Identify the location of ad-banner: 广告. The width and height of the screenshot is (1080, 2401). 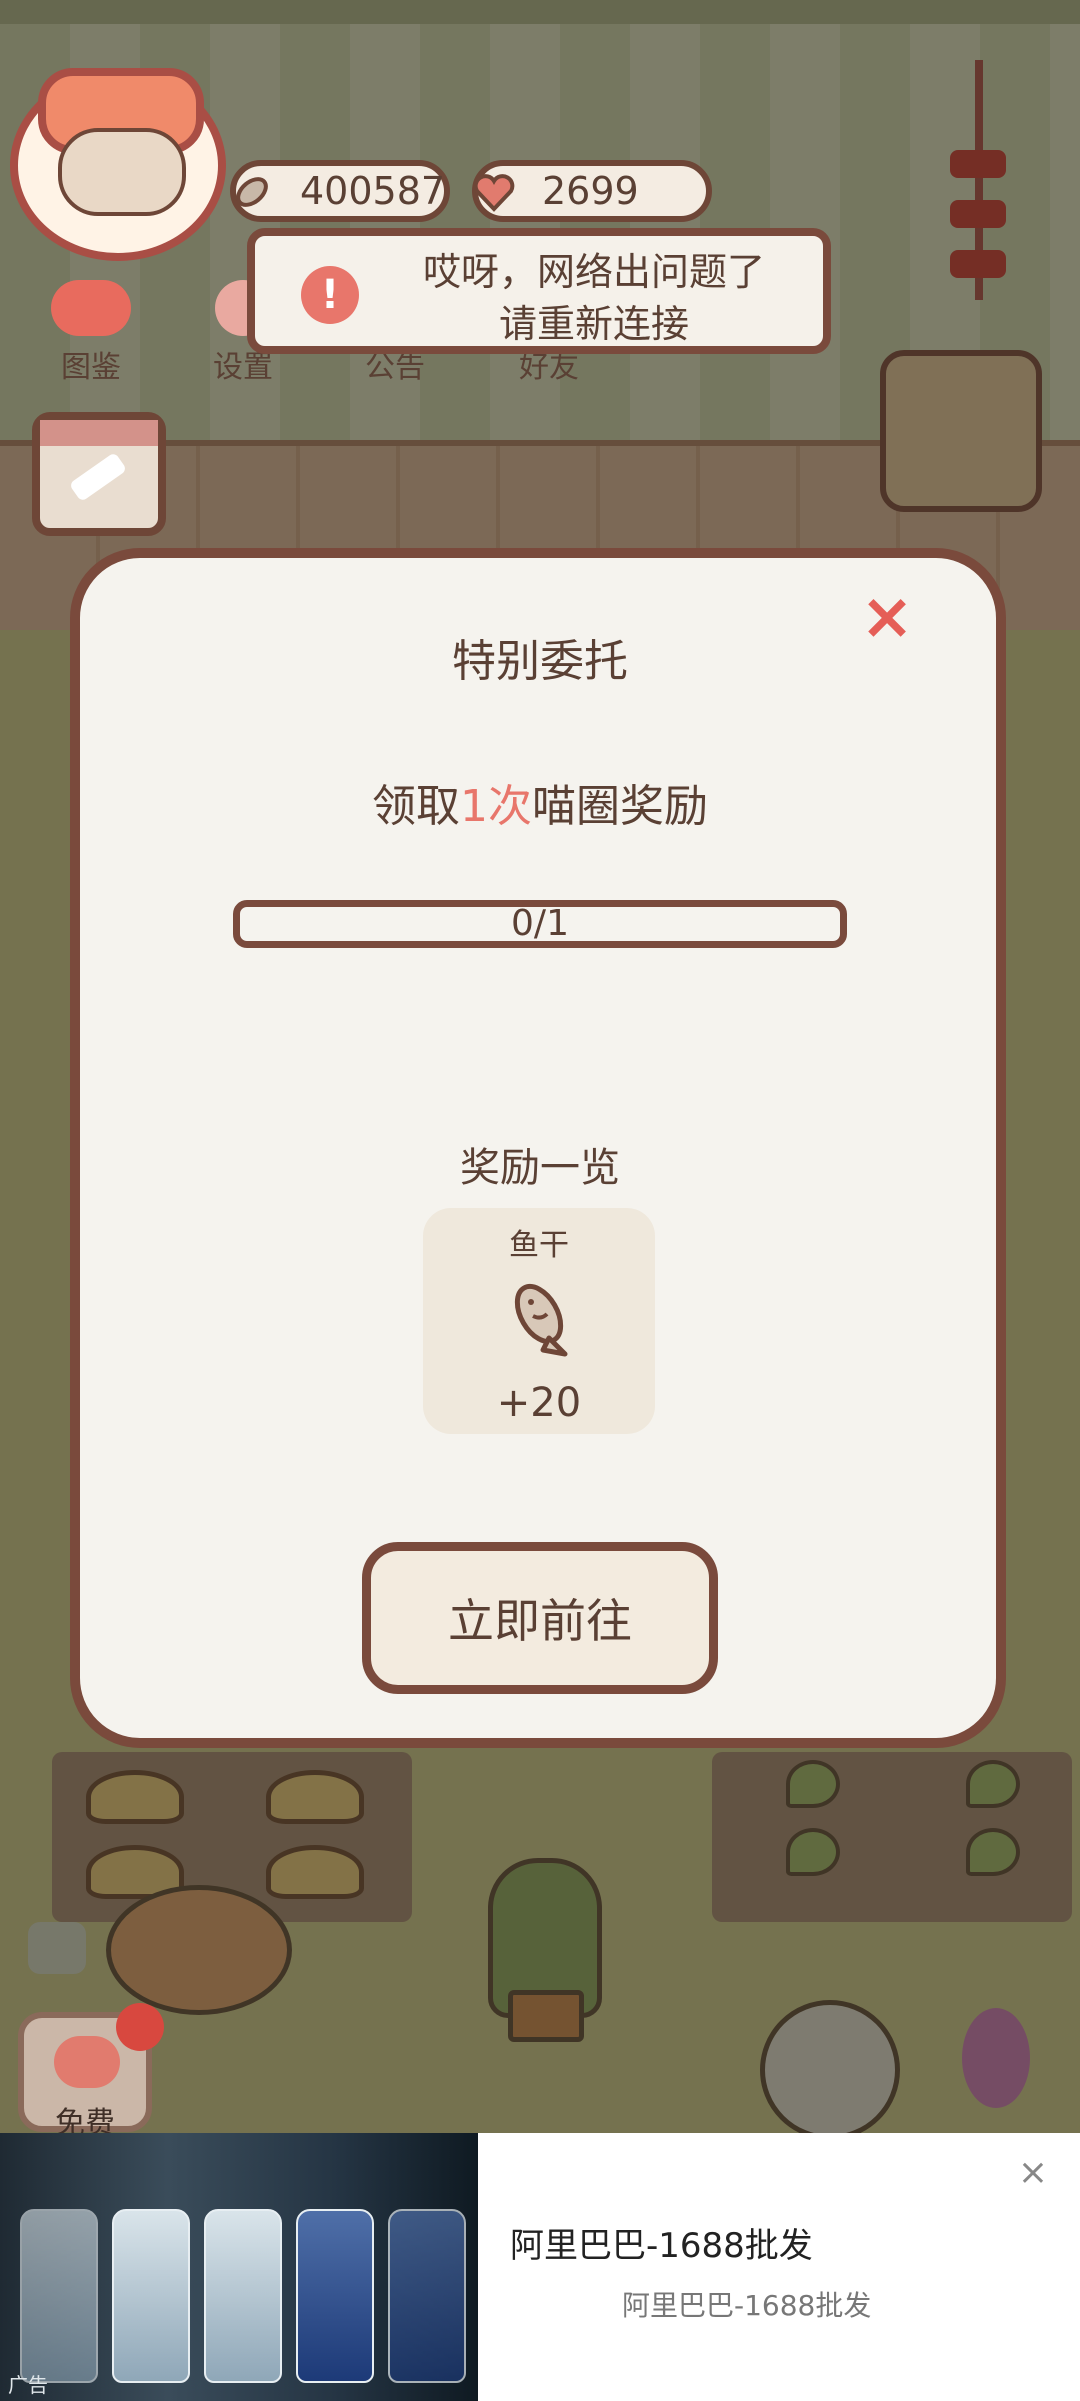
(540, 2267).